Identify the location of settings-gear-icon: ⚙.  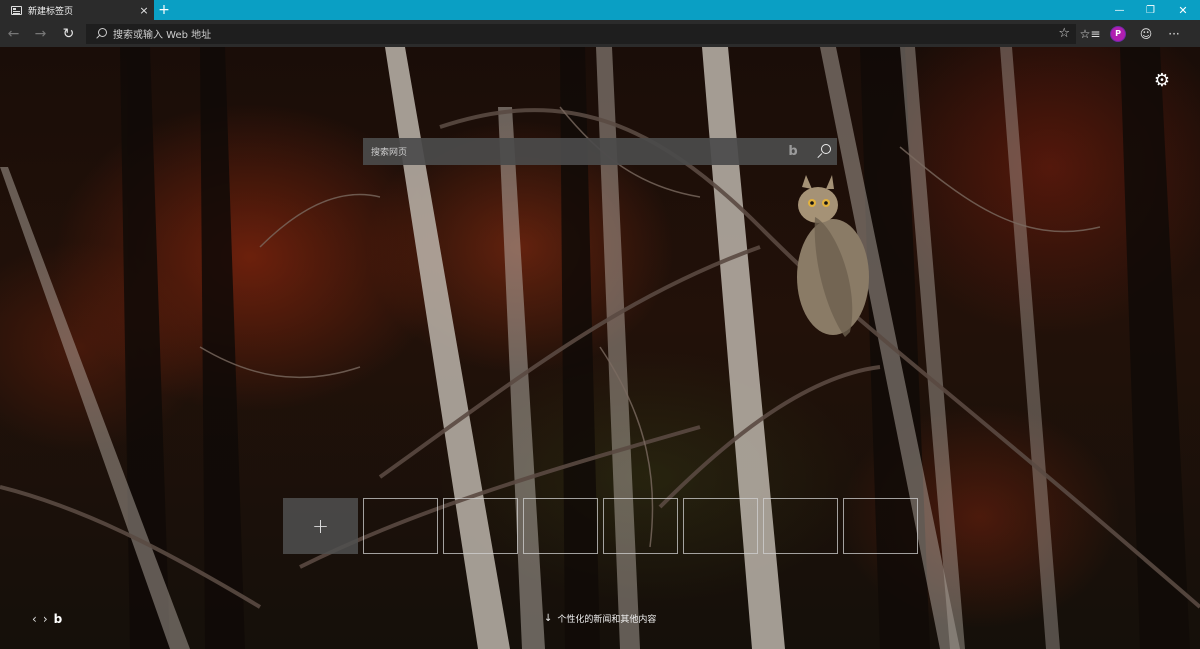
(1162, 81).